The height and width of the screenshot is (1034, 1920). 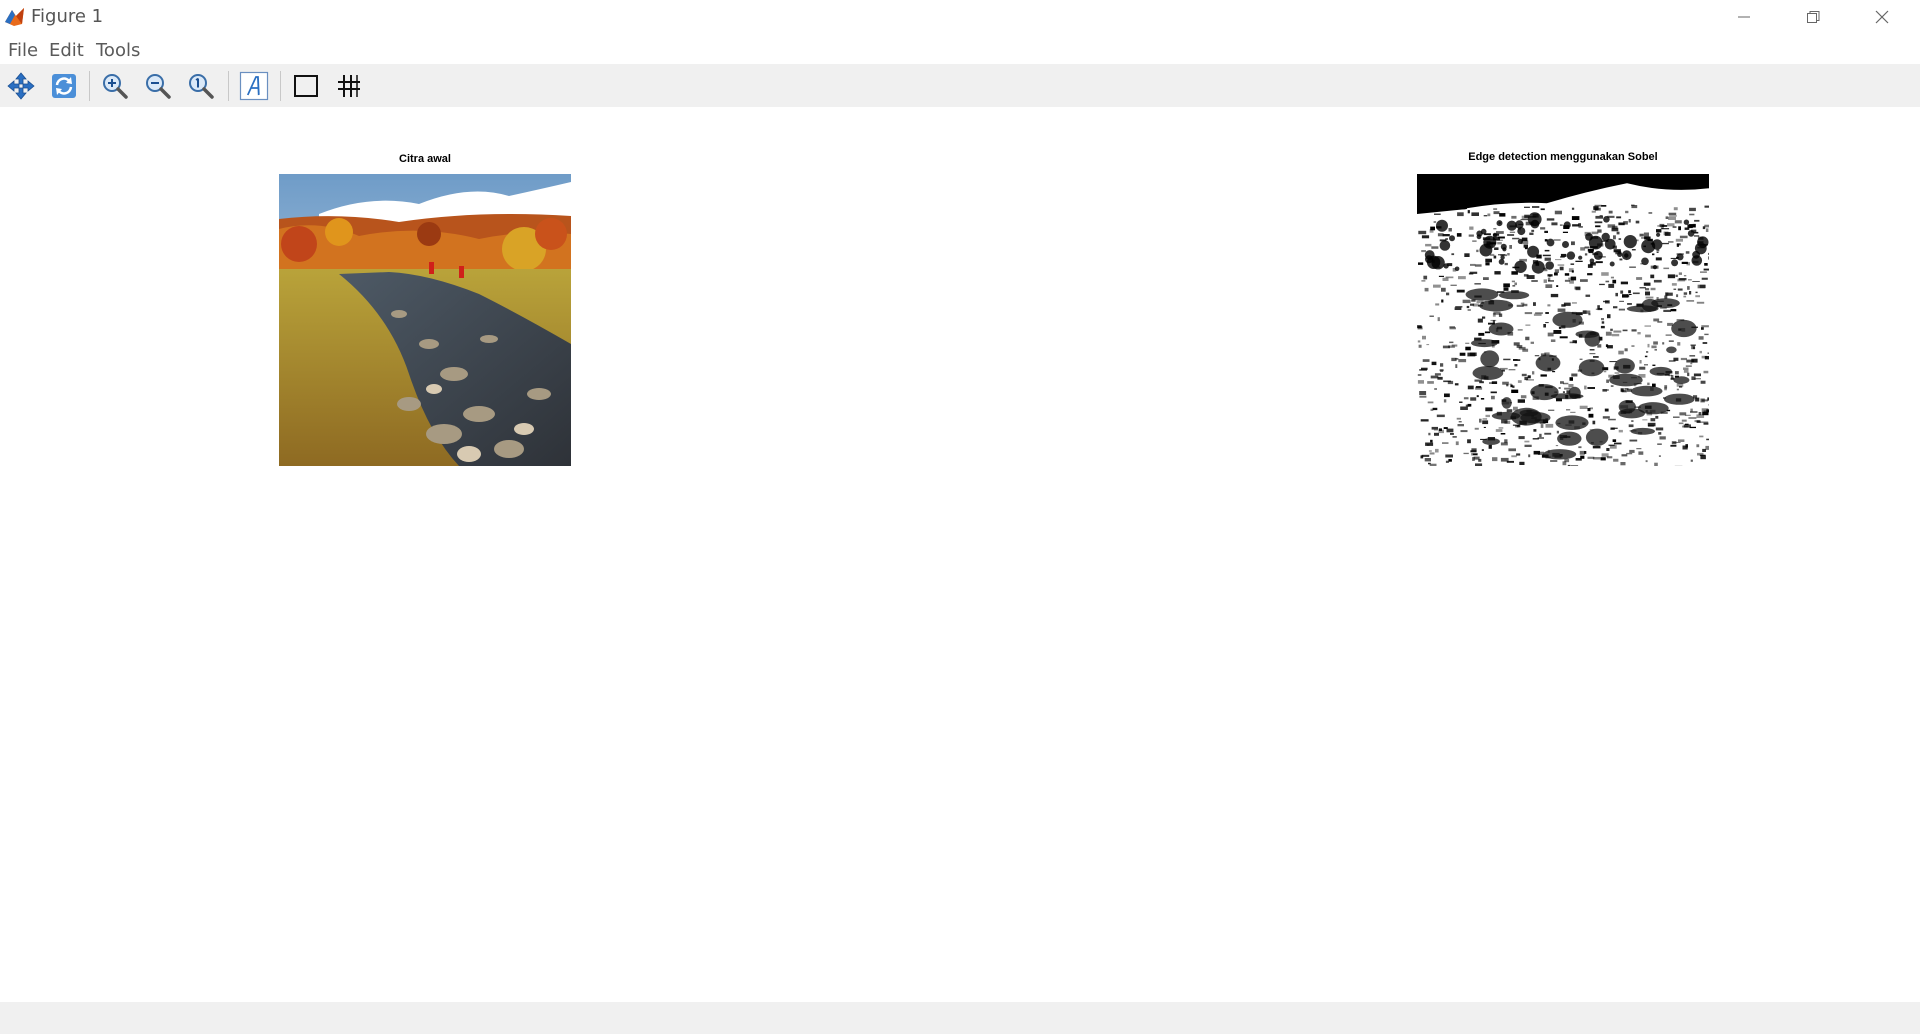 What do you see at coordinates (66, 50) in the screenshot?
I see `menu-edit: Edit` at bounding box center [66, 50].